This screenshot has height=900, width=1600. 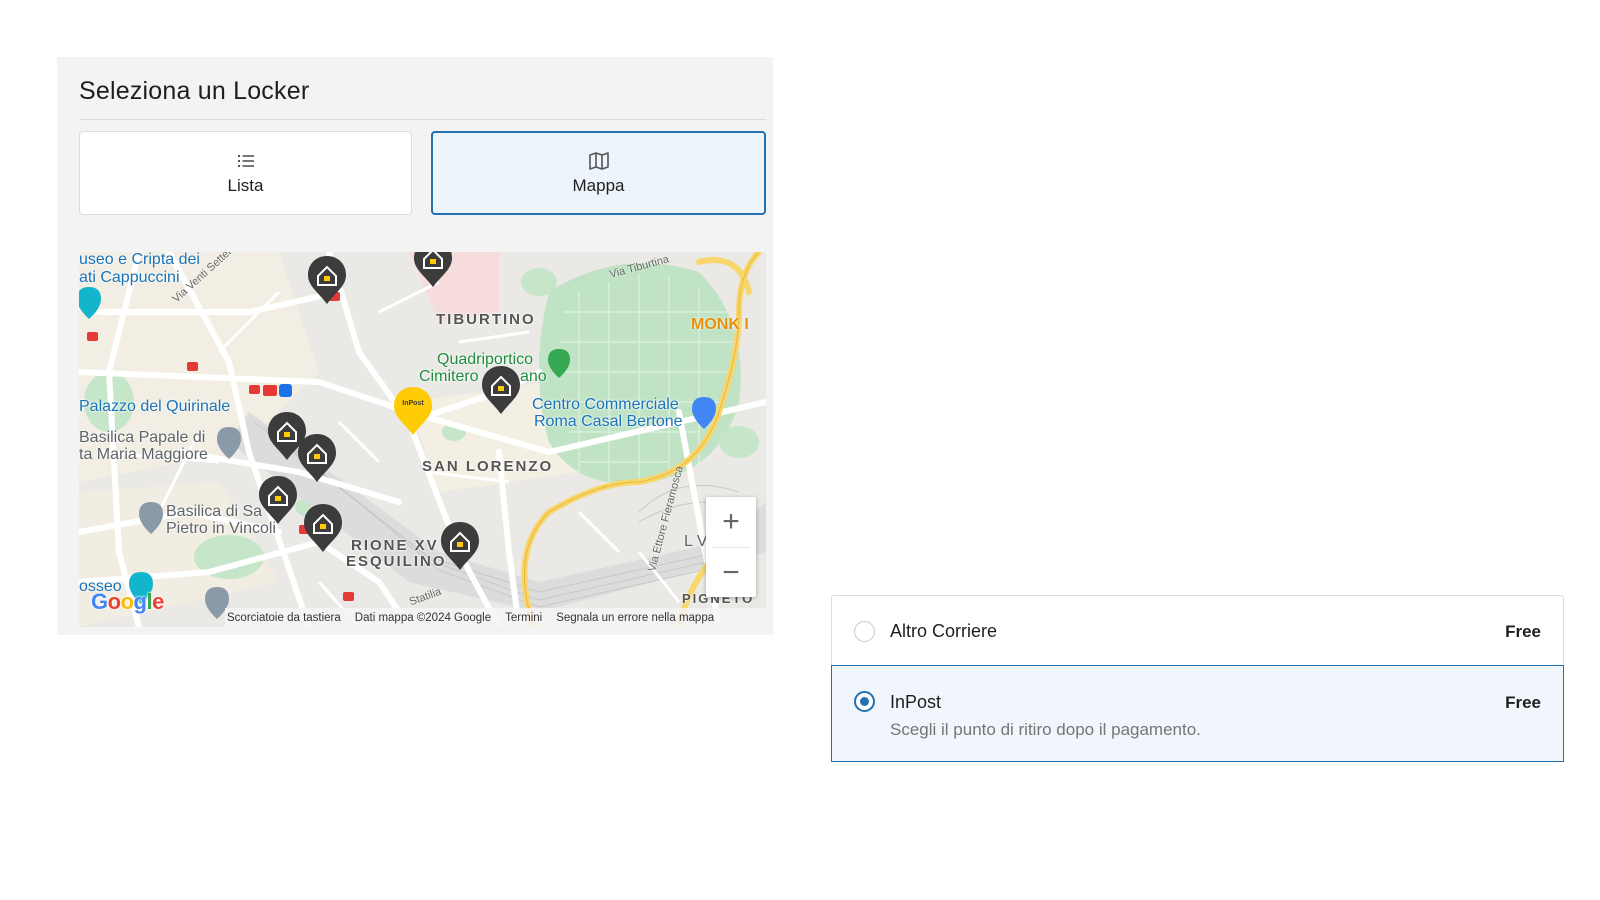 What do you see at coordinates (422, 119) in the screenshot?
I see `divider` at bounding box center [422, 119].